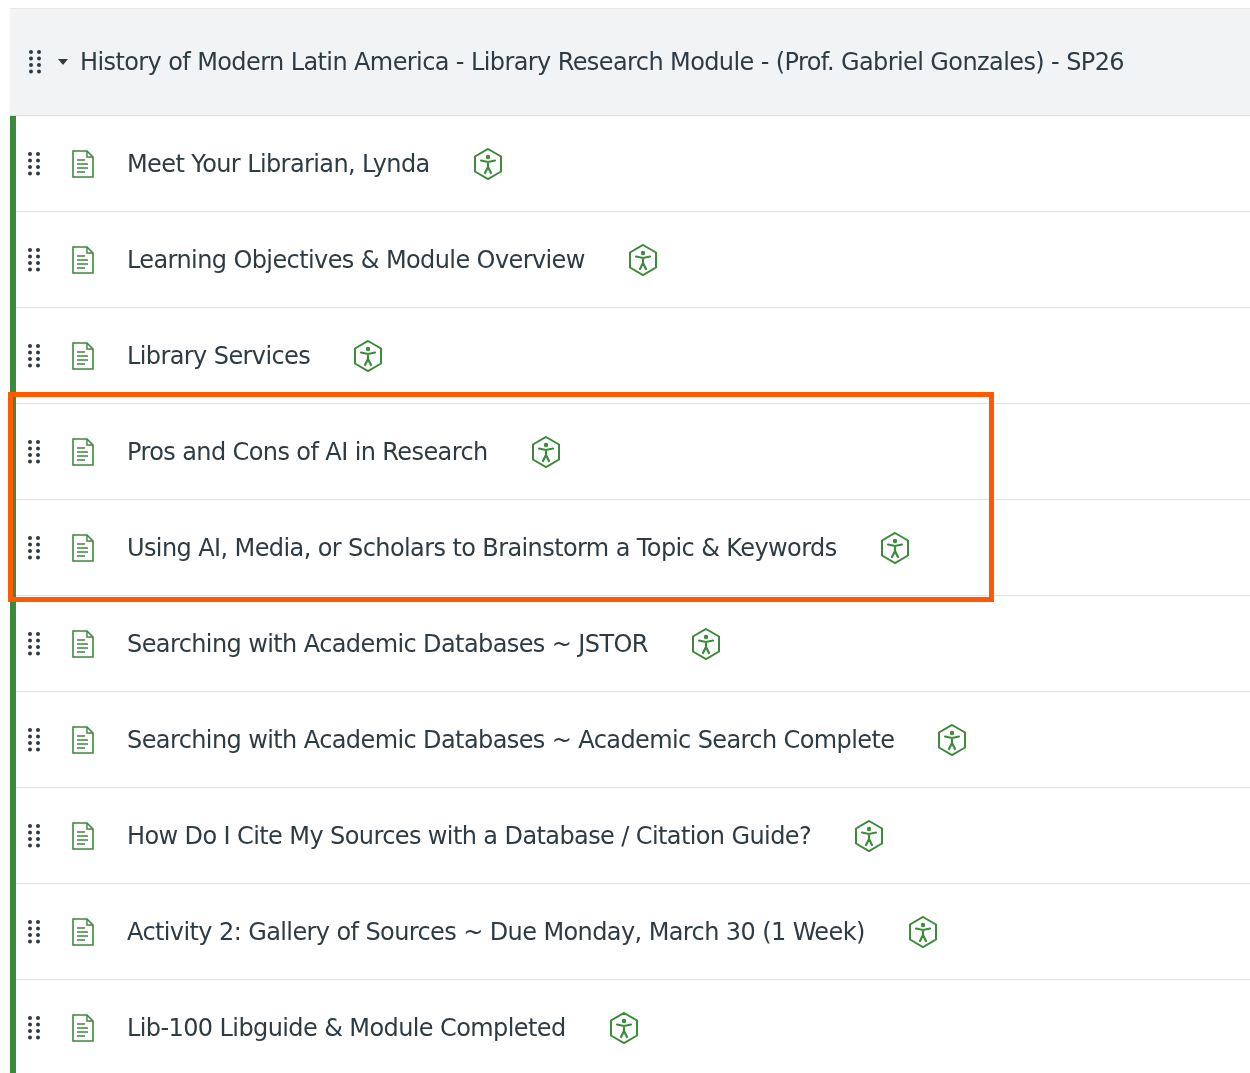 Image resolution: width=1250 pixels, height=1073 pixels. I want to click on module-item: Pros and Cons of AI in Research, so click(633, 452).